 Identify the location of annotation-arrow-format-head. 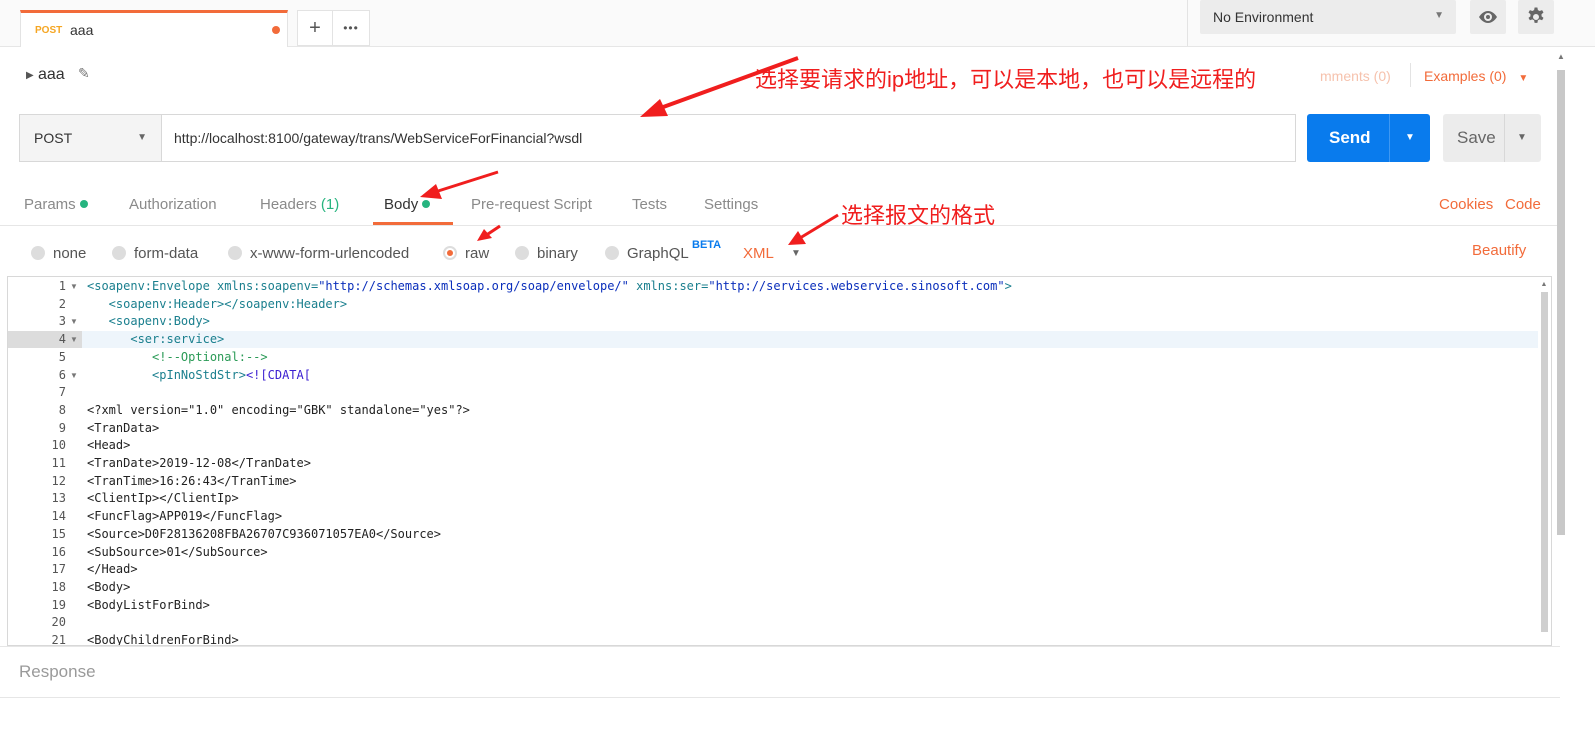
(797, 238).